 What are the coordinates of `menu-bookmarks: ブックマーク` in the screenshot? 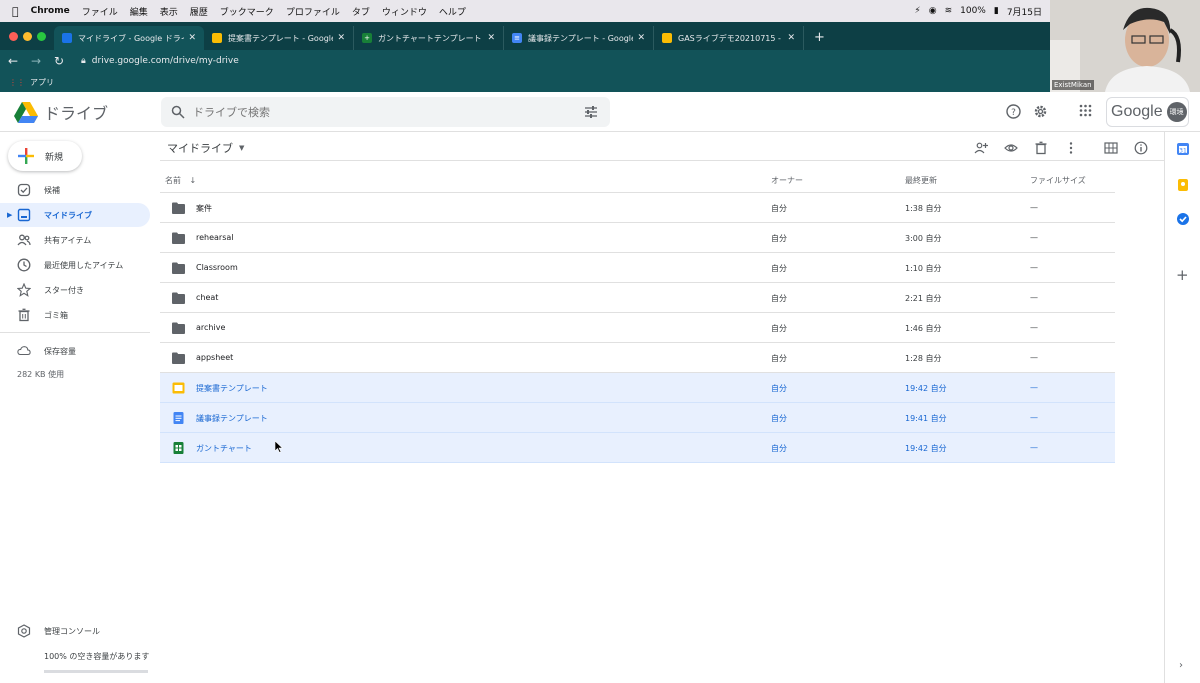 It's located at (247, 11).